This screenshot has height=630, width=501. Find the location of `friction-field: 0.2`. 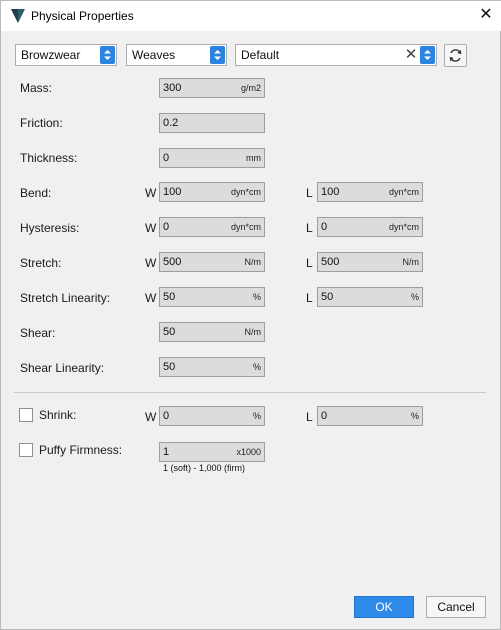

friction-field: 0.2 is located at coordinates (212, 123).